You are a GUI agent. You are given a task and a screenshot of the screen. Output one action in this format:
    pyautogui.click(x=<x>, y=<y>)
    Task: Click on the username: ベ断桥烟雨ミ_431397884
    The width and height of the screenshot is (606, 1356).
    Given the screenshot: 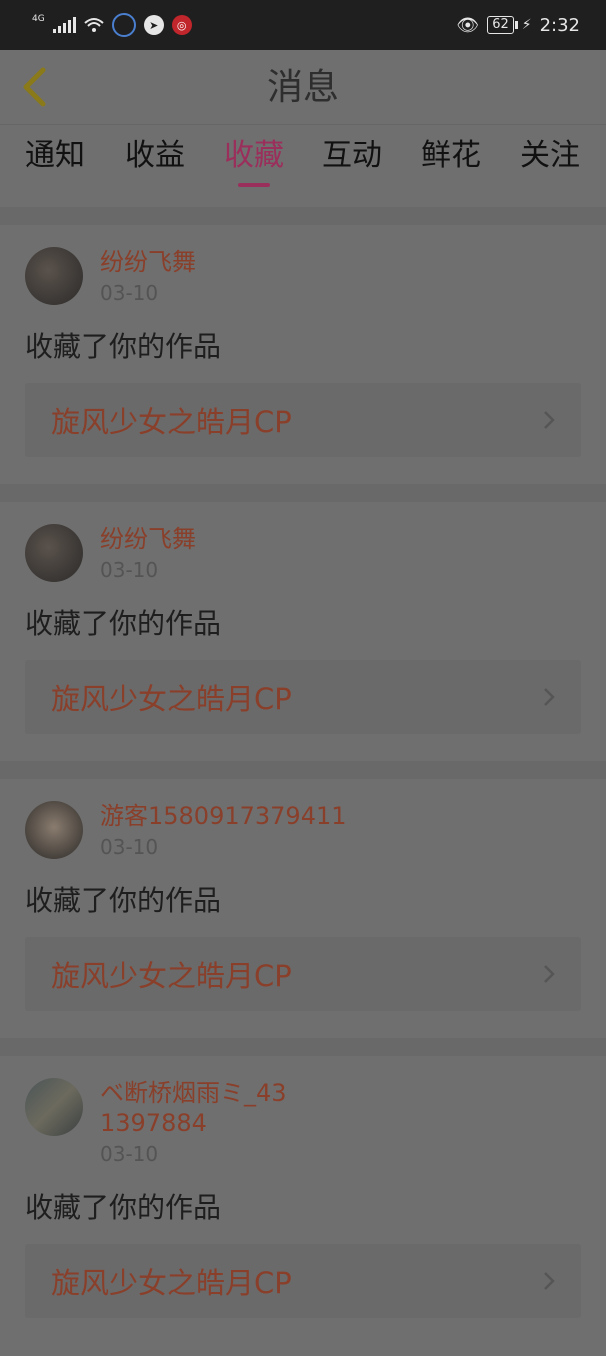 What is the action you would take?
    pyautogui.click(x=195, y=1108)
    